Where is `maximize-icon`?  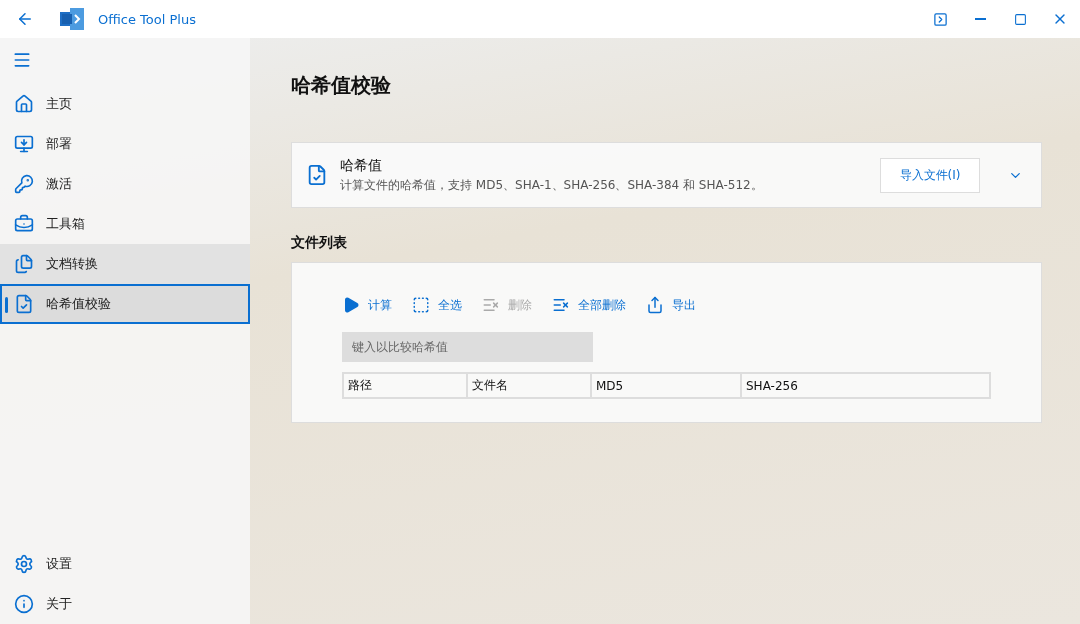 maximize-icon is located at coordinates (1020, 19).